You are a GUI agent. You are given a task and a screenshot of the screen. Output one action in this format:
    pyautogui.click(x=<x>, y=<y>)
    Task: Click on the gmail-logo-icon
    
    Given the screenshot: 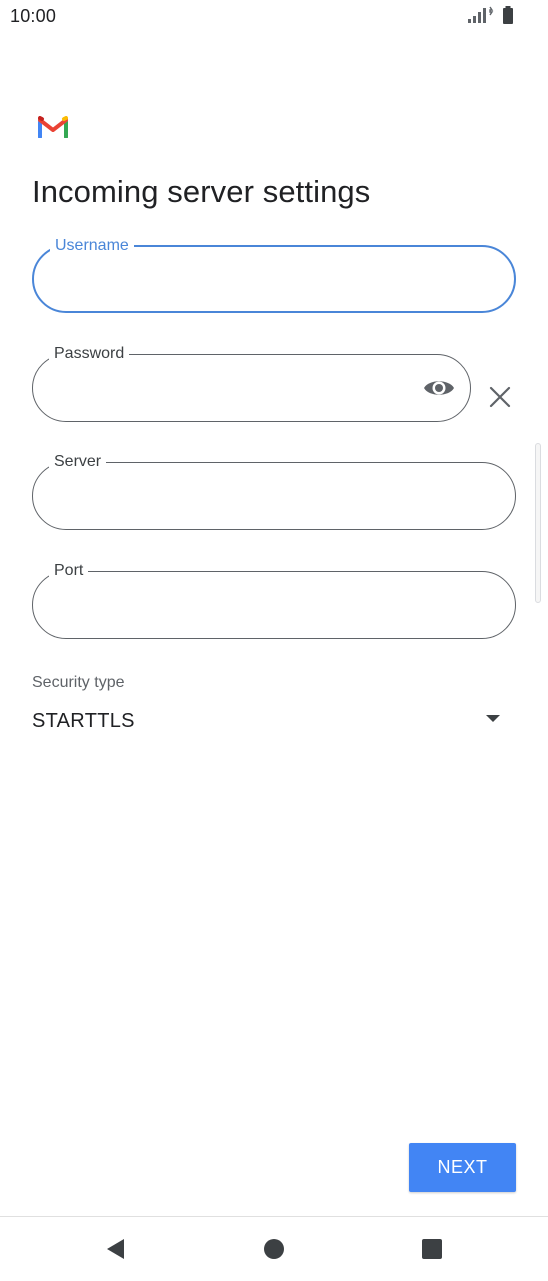 What is the action you would take?
    pyautogui.click(x=53, y=129)
    